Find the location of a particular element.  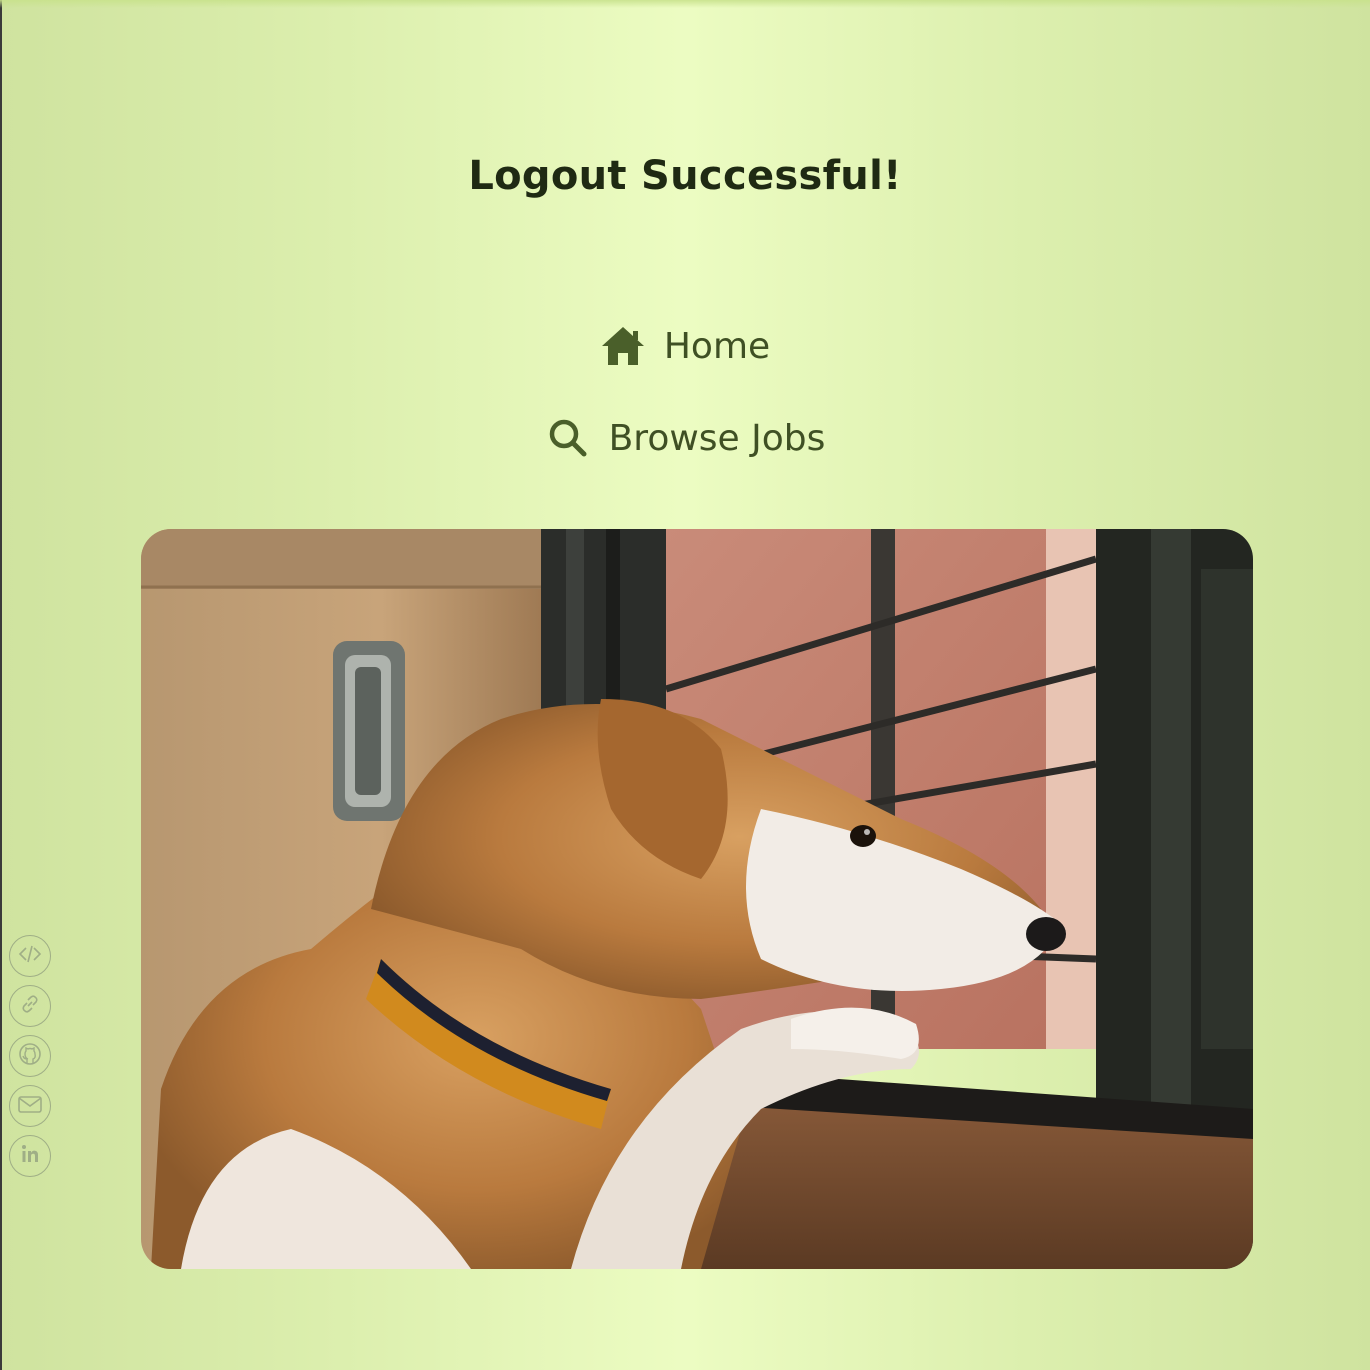

github-icon is located at coordinates (30, 1056).